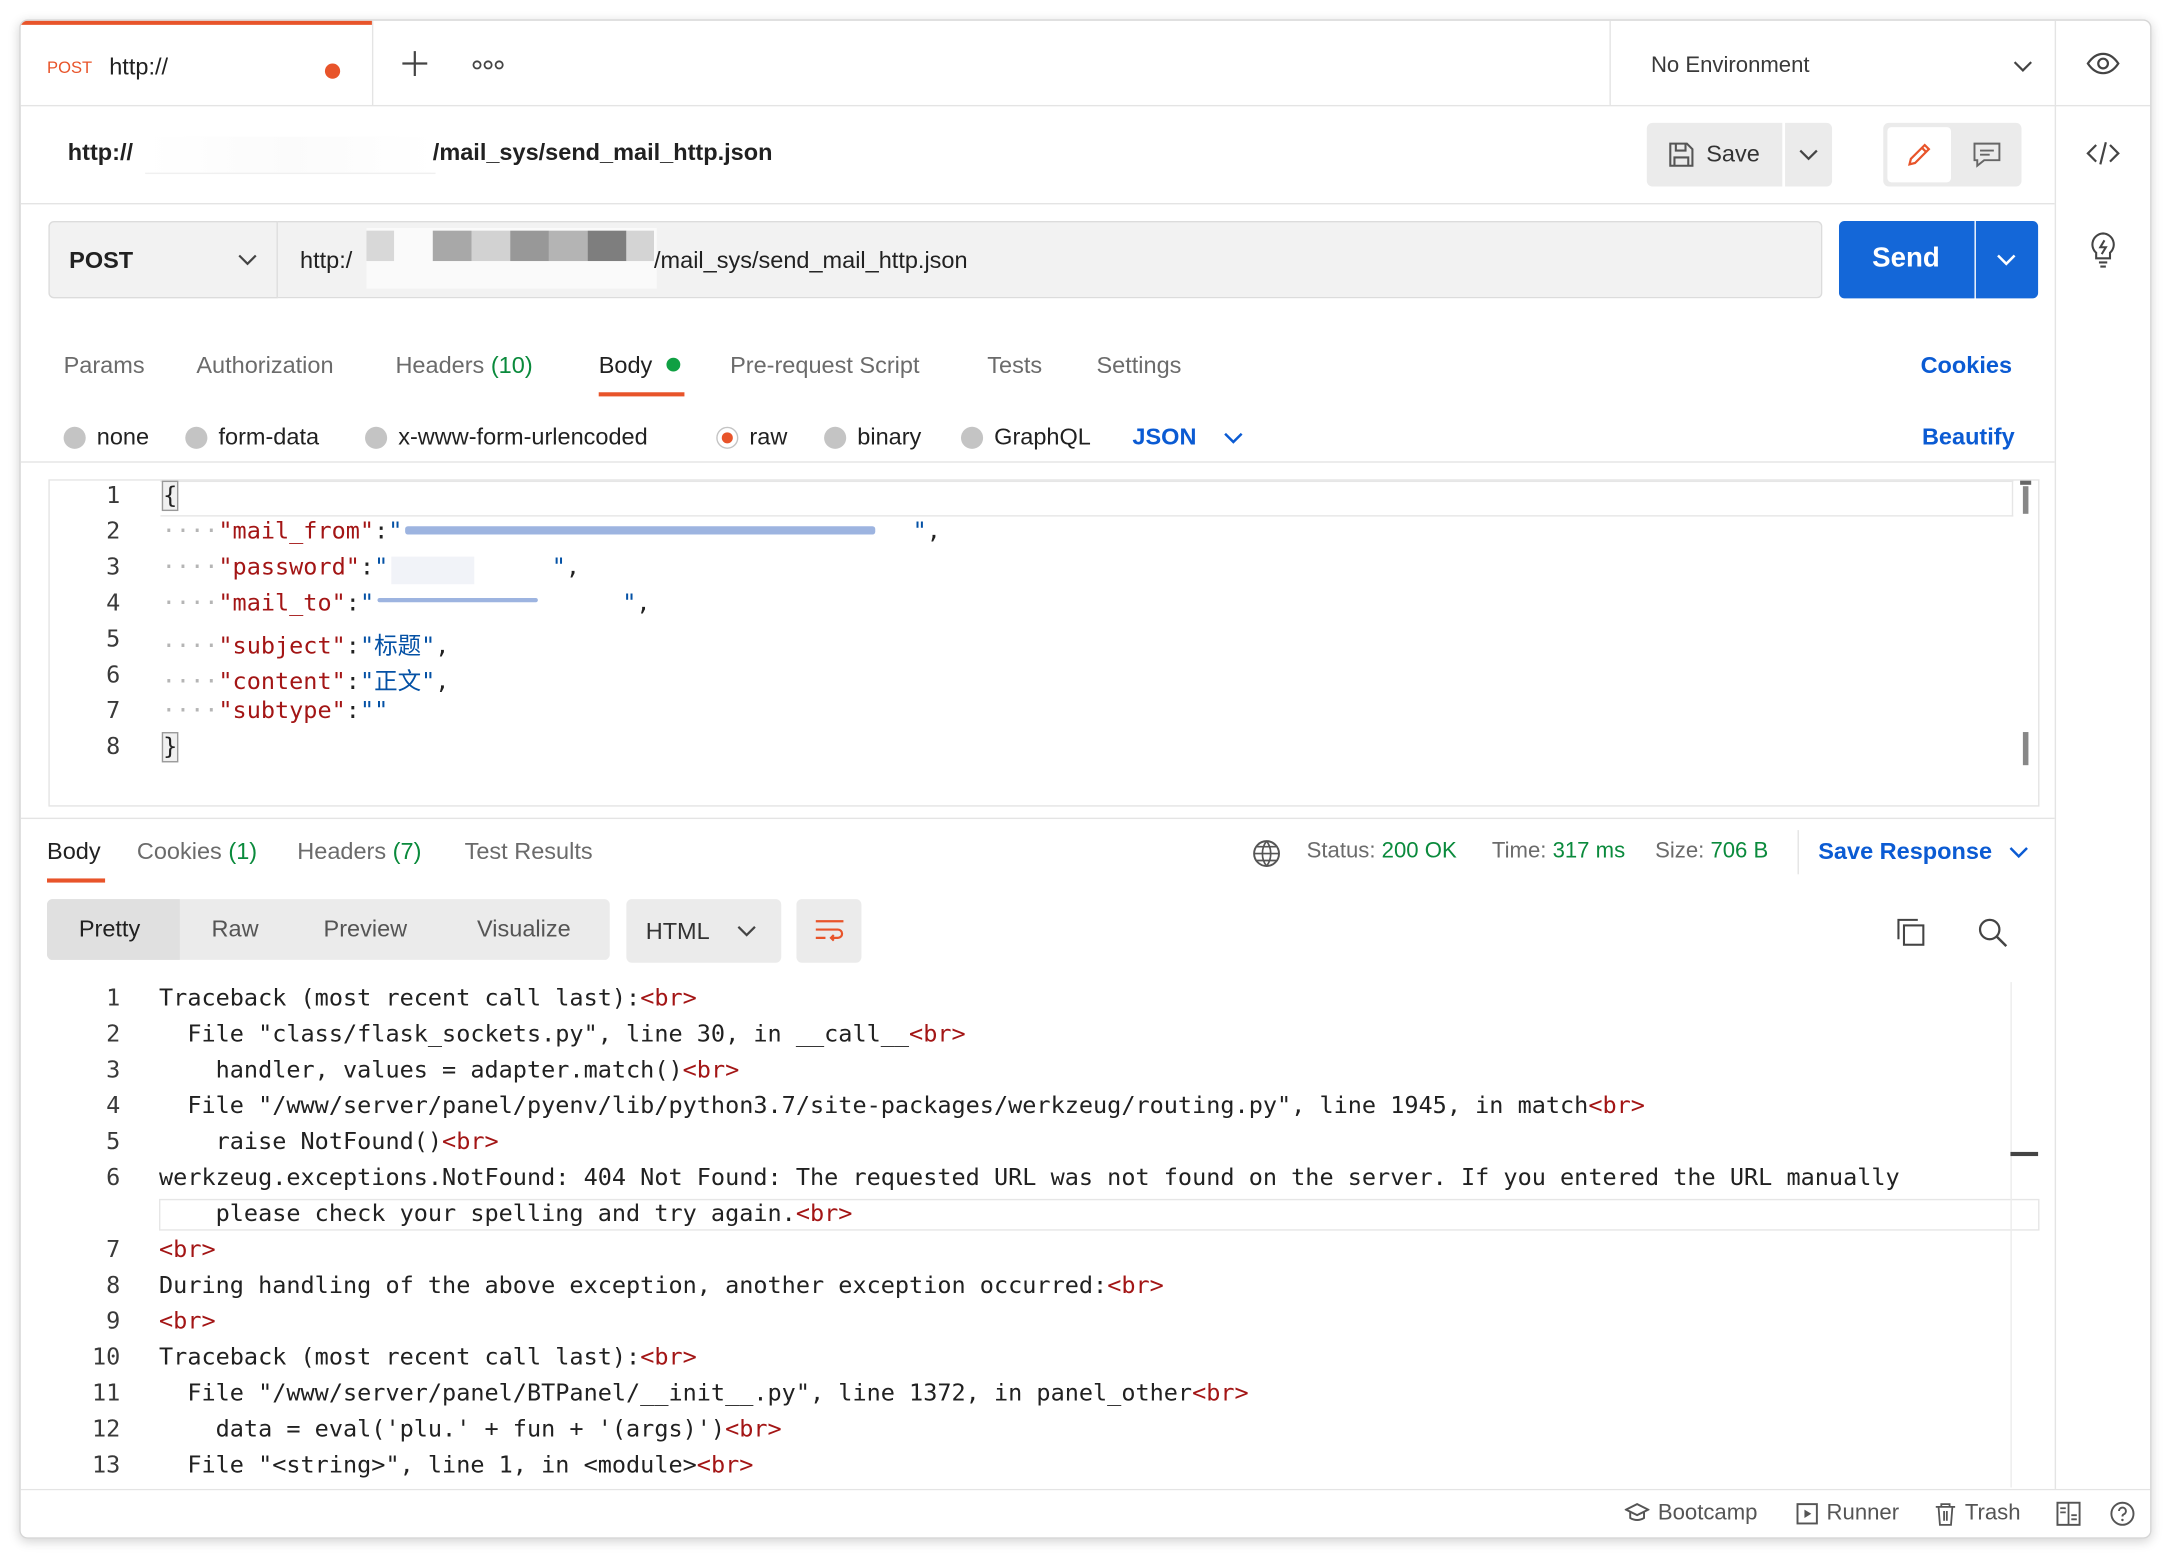 The image size is (2168, 1558). Describe the element at coordinates (301, 1142) in the screenshot. I see `response-text: raise NotFound()` at that location.